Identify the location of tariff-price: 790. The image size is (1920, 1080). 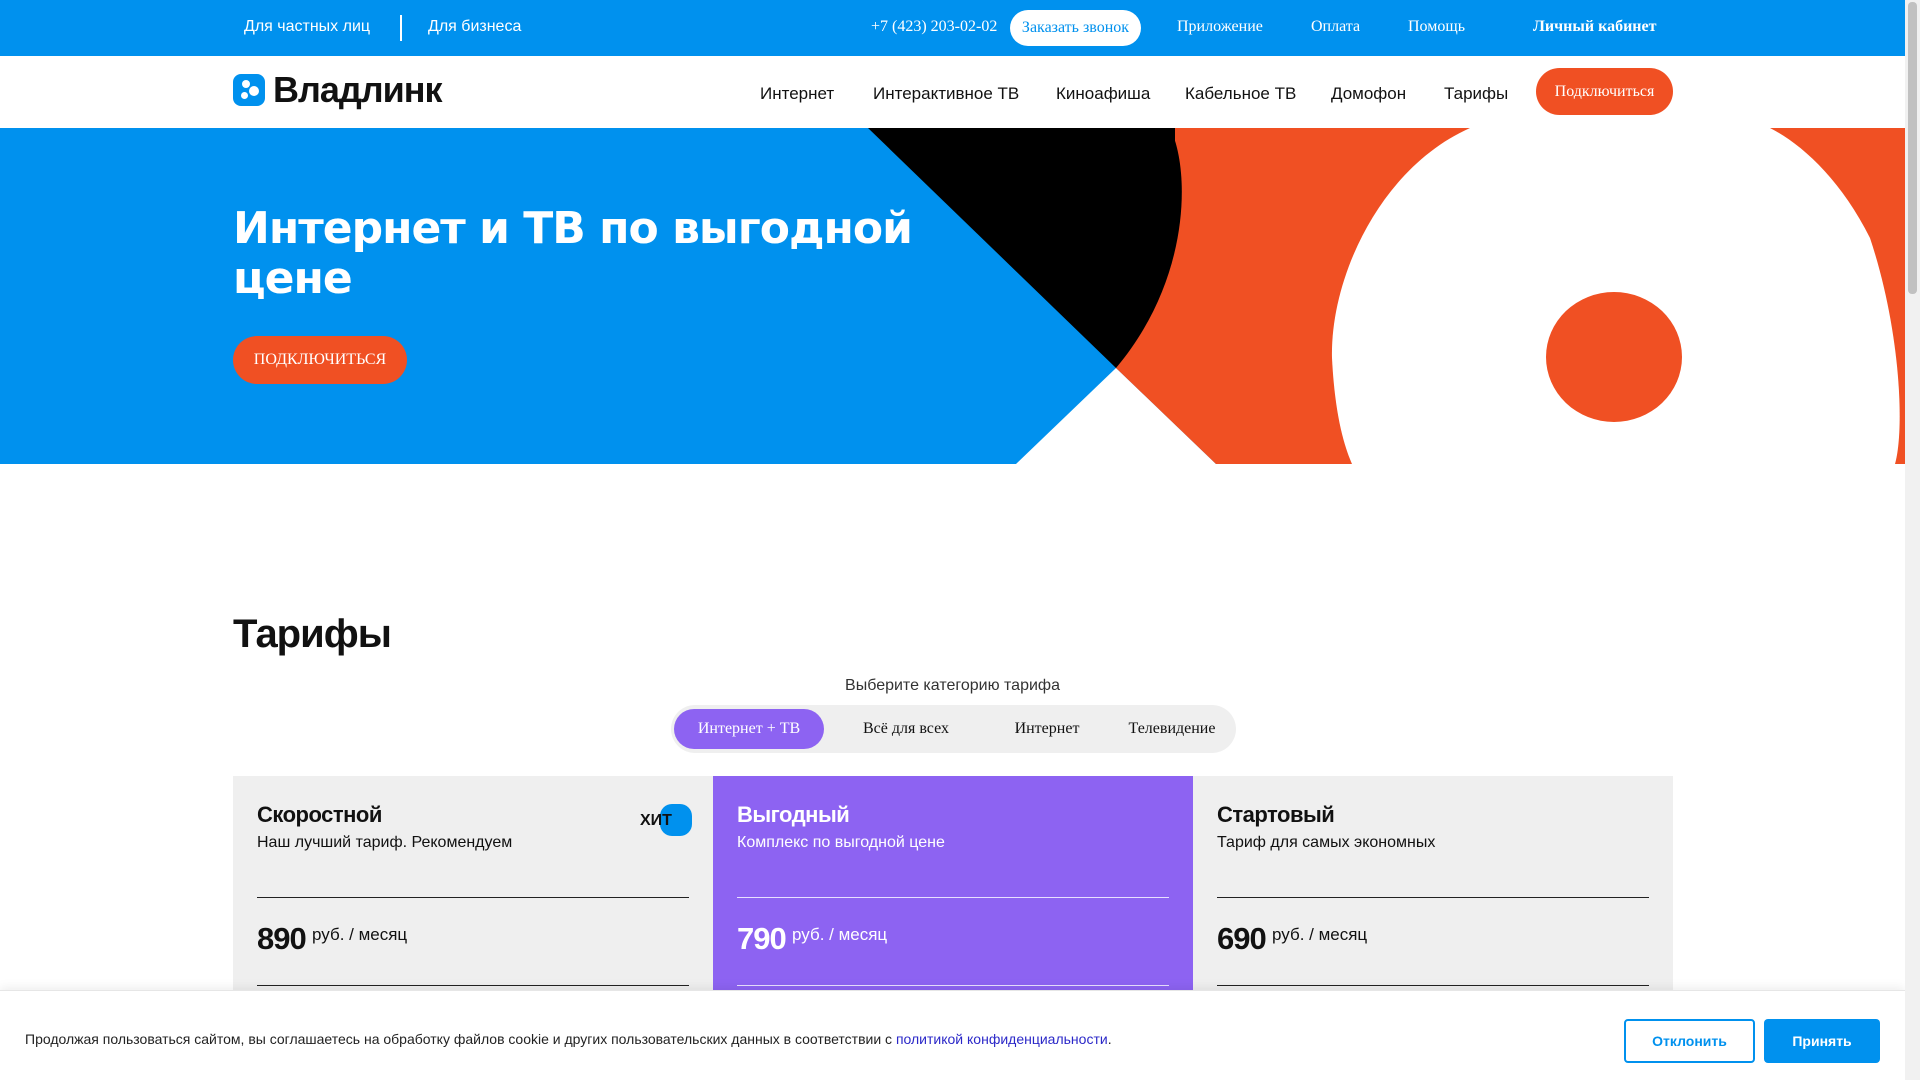
(762, 938).